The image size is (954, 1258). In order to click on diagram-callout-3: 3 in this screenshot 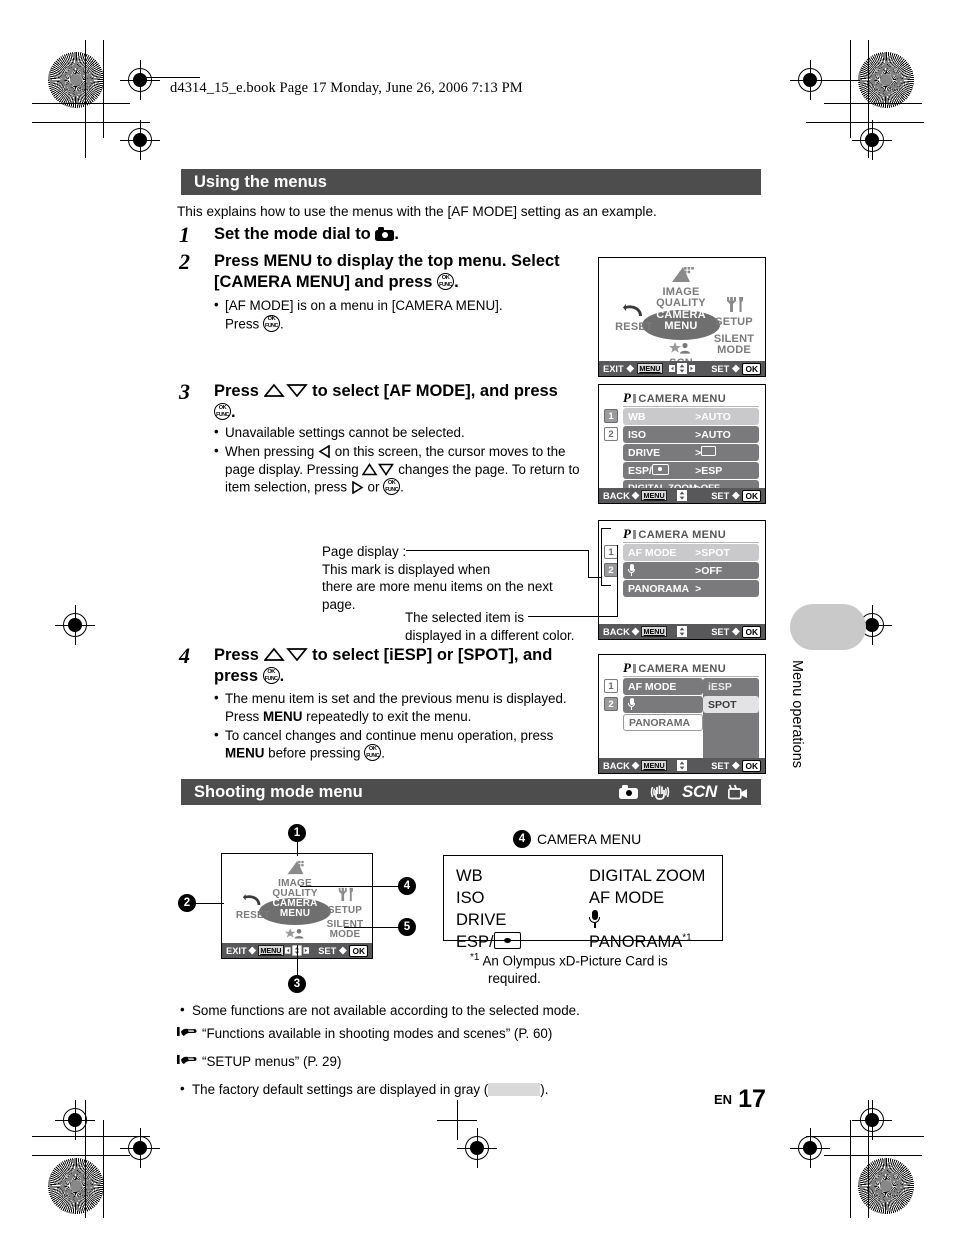, I will do `click(297, 984)`.